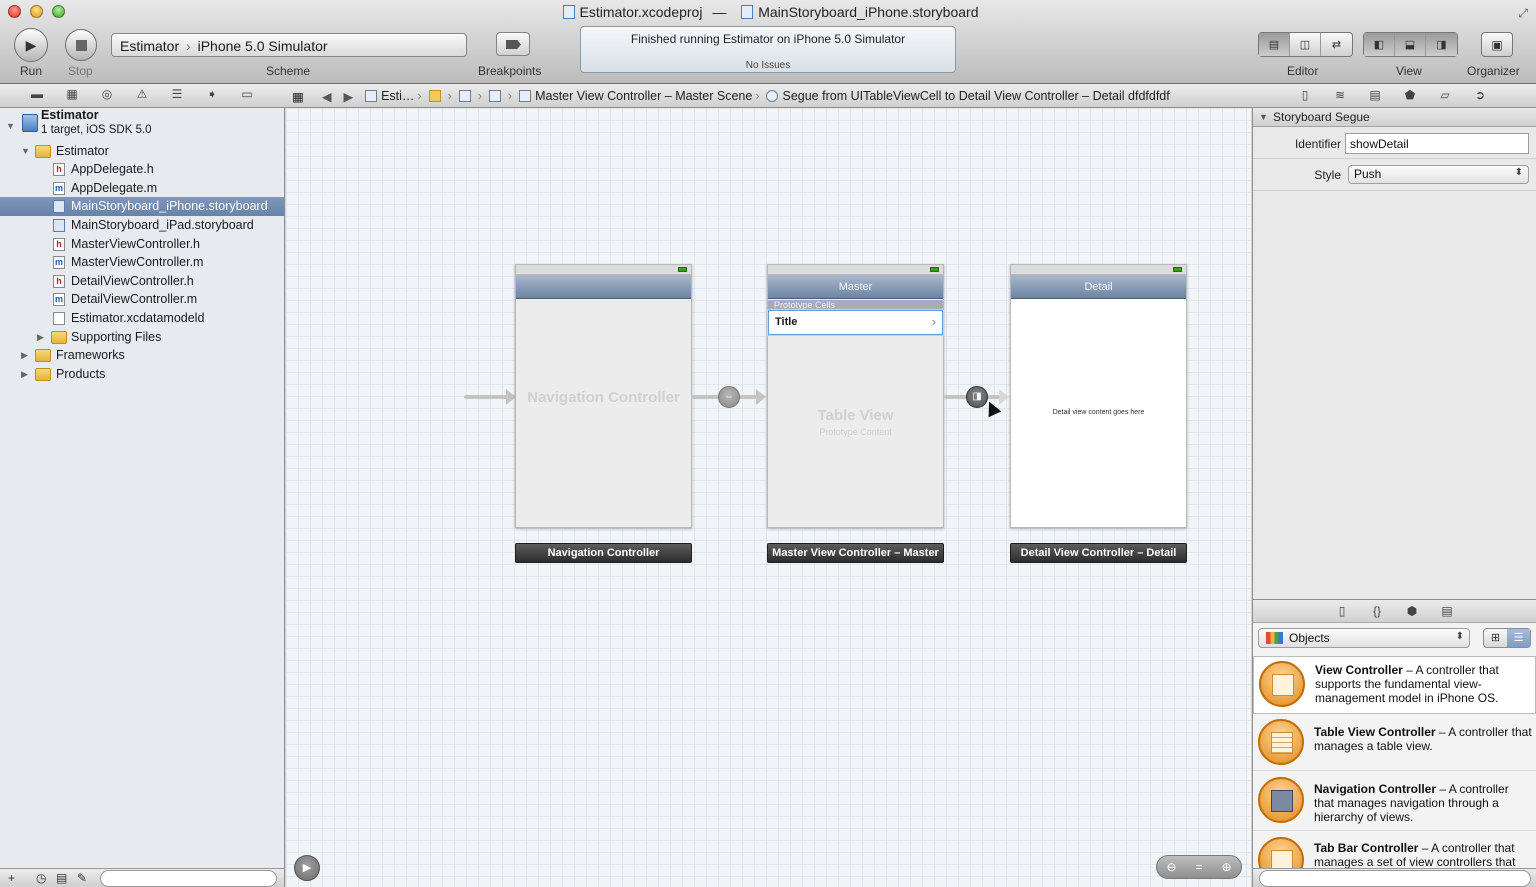 This screenshot has height=887, width=1536. I want to click on organizer-button: ▣, so click(1497, 44).